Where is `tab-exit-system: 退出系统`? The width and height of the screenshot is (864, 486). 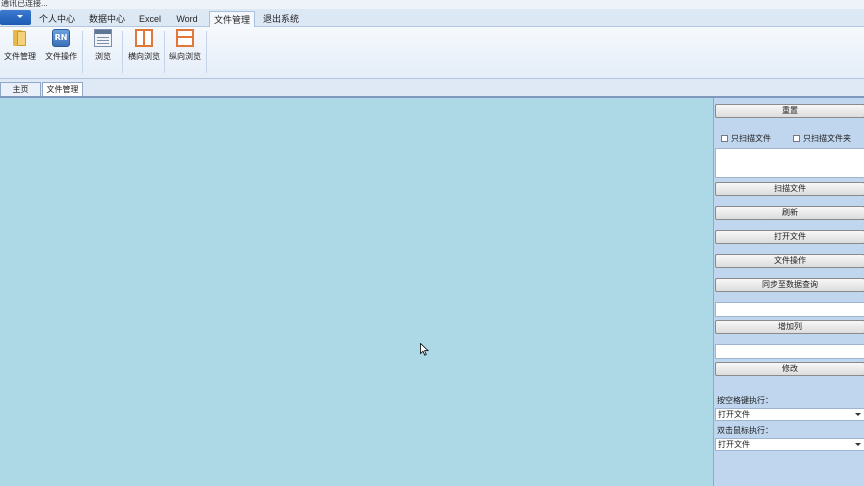
tab-exit-system: 退出系统 is located at coordinates (281, 19).